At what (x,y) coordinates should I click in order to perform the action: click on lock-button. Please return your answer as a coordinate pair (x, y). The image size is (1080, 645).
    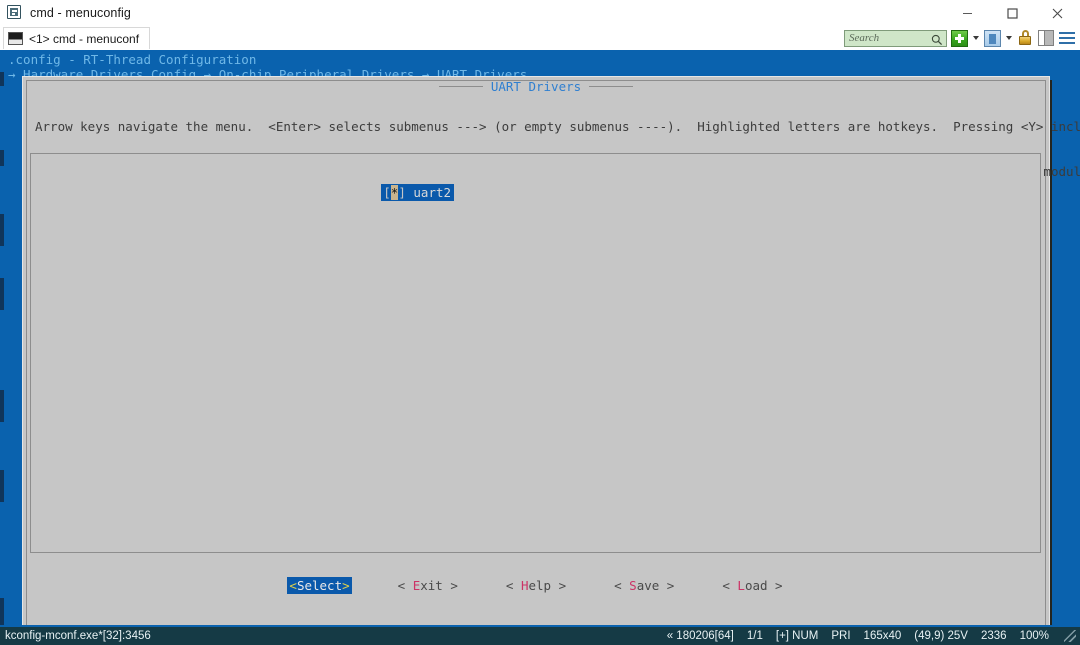
    Looking at the image, I should click on (1025, 38).